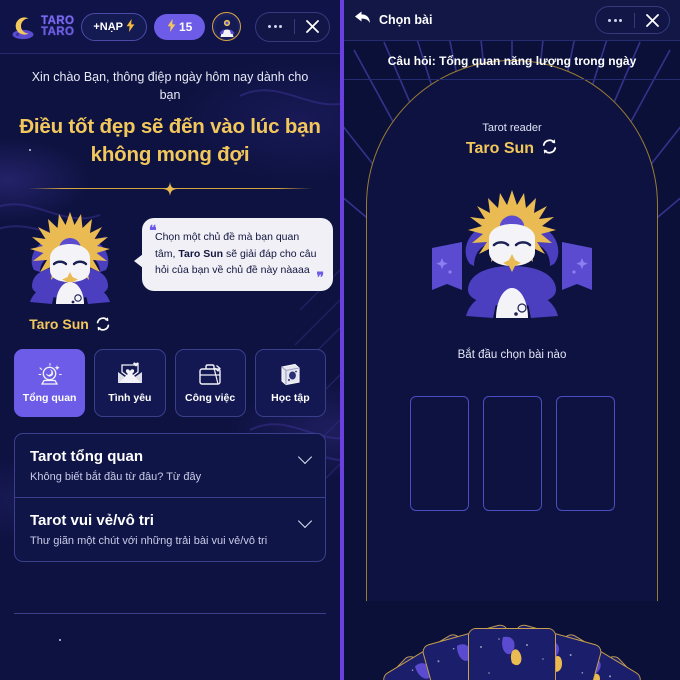 The width and height of the screenshot is (680, 680). Describe the element at coordinates (153, 230) in the screenshot. I see `quote-open-icon: ❝` at that location.